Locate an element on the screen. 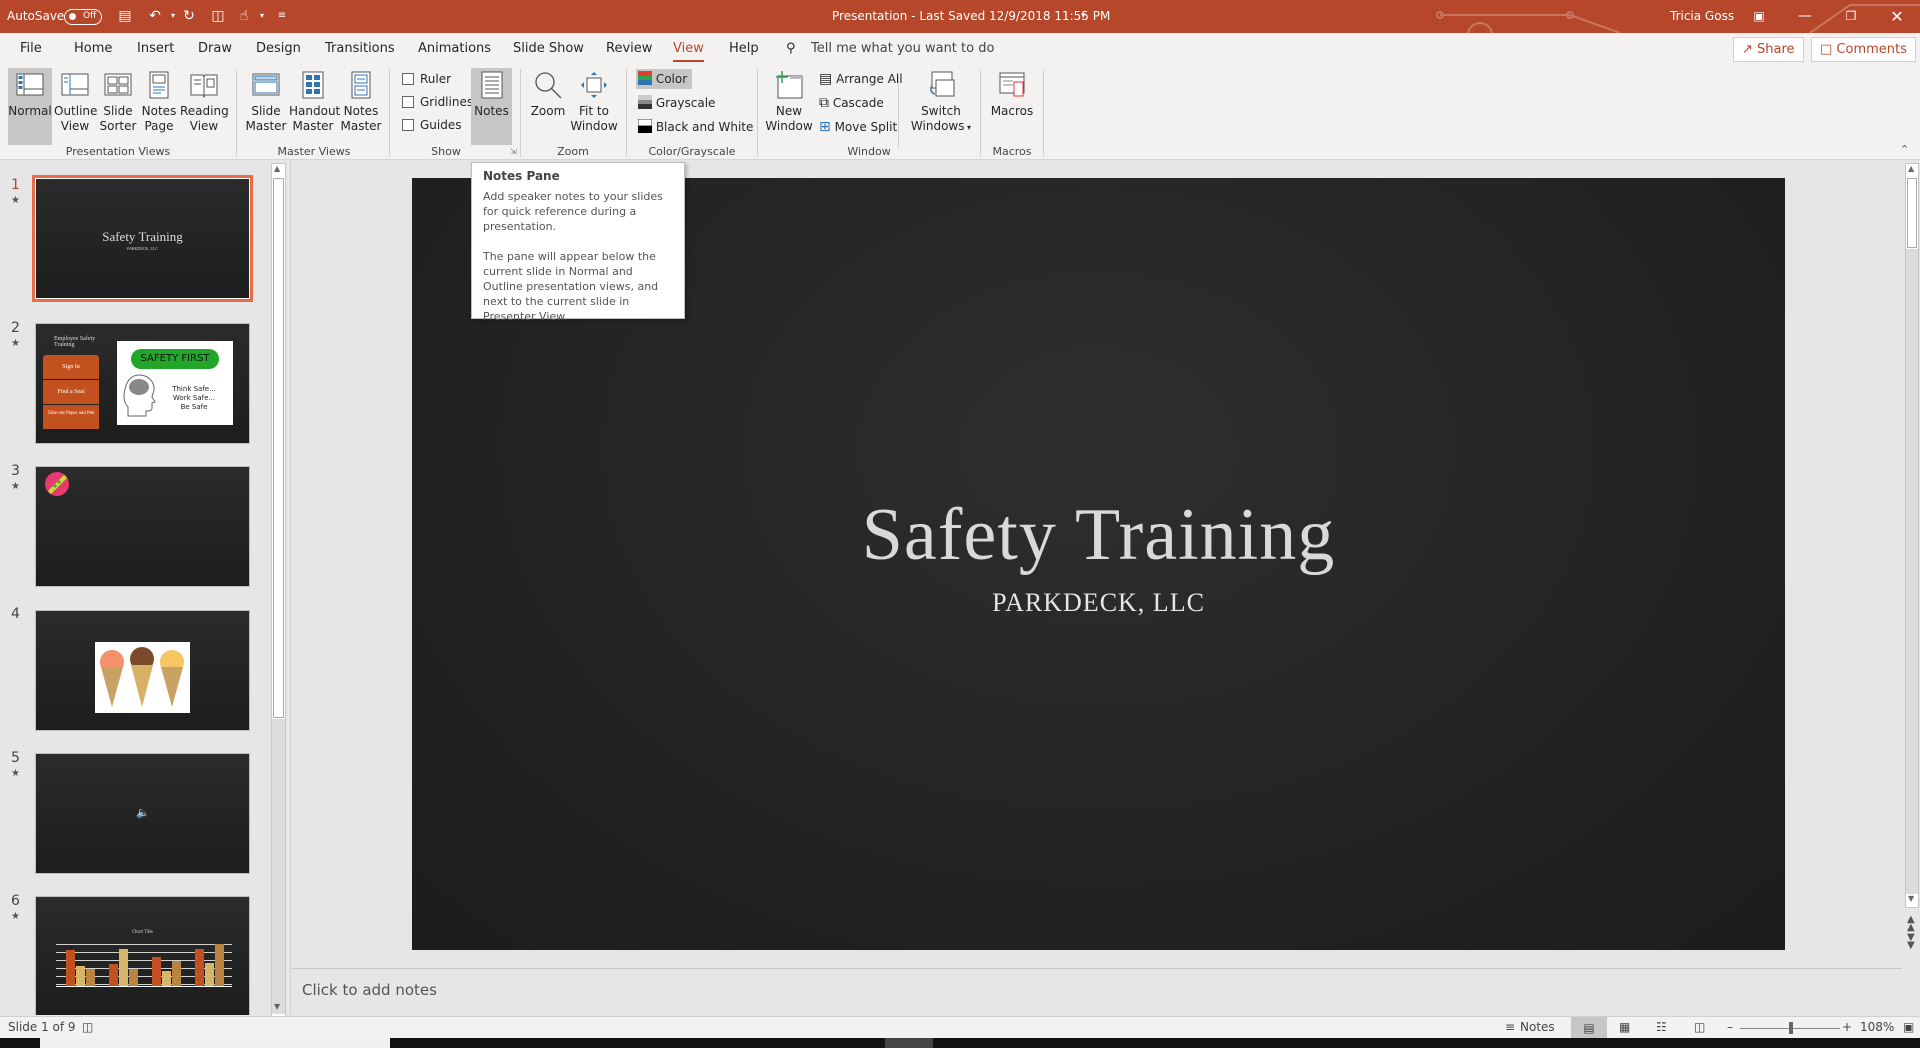  switch-windows-button: Switch Windows ▾ is located at coordinates (941, 106).